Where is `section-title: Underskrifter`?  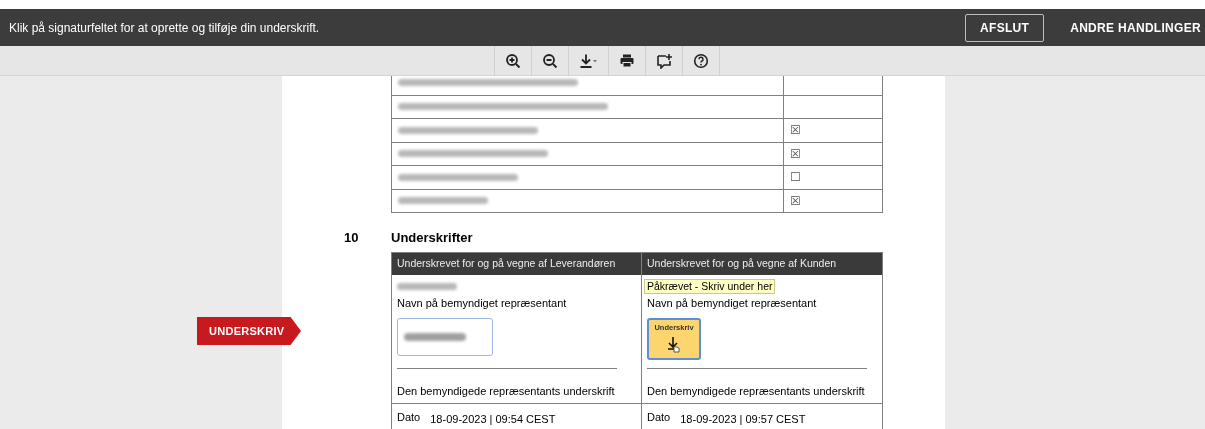
section-title: Underskrifter is located at coordinates (432, 238).